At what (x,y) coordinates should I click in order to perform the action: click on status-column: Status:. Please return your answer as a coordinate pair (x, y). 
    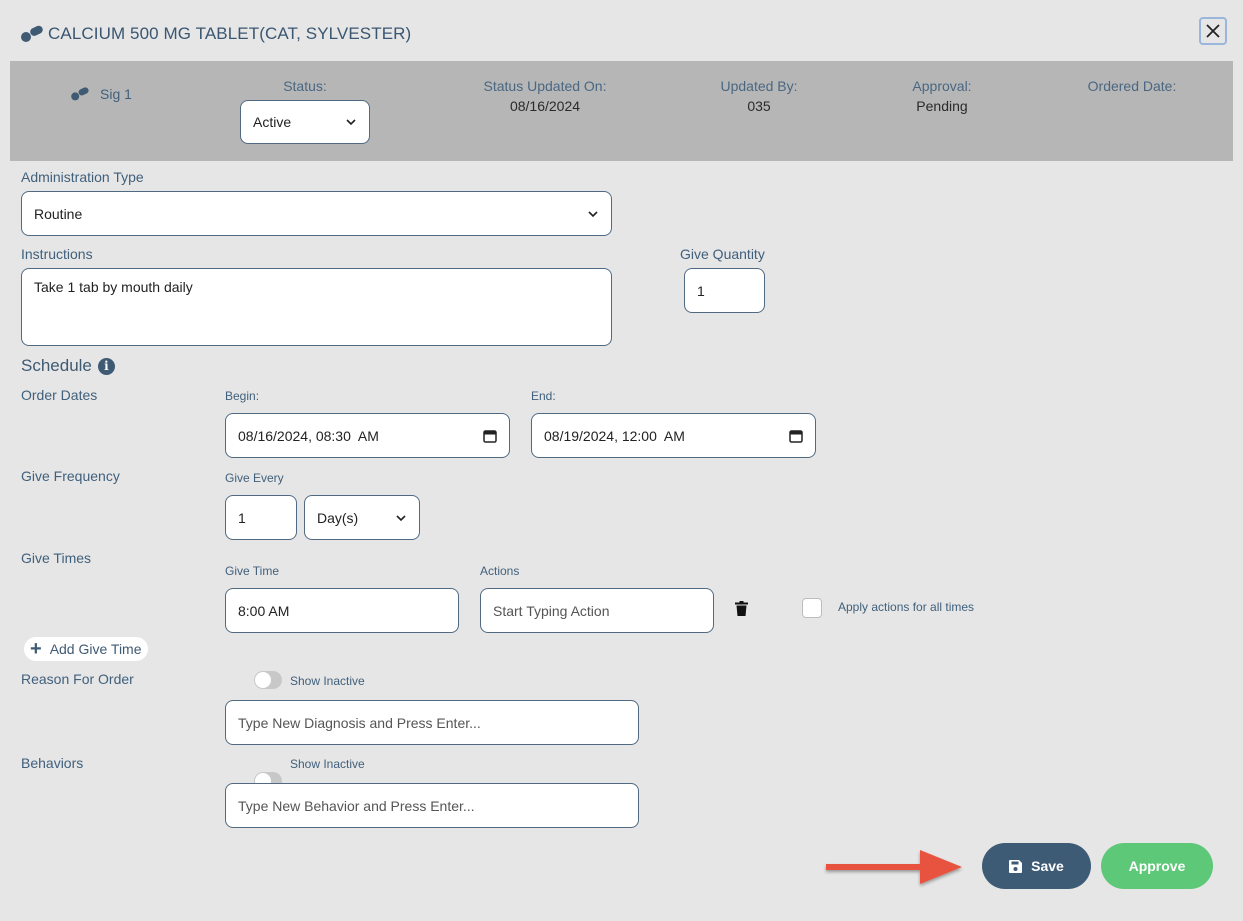
    Looking at the image, I should click on (305, 86).